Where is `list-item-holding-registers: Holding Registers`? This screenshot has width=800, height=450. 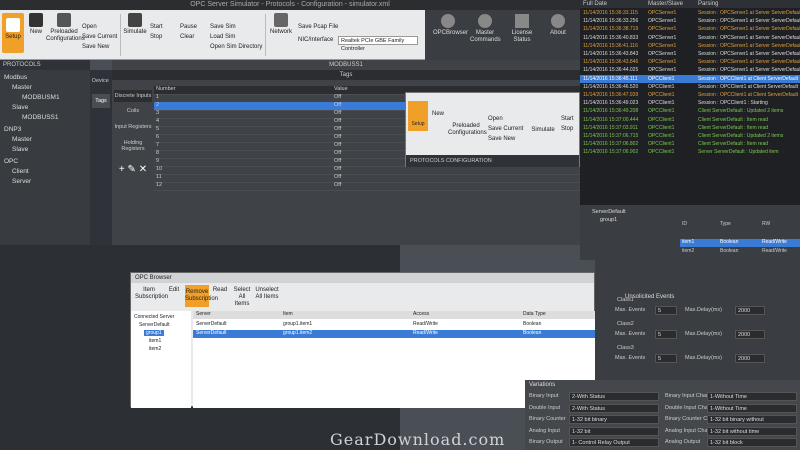 list-item-holding-registers: Holding Registers is located at coordinates (133, 146).